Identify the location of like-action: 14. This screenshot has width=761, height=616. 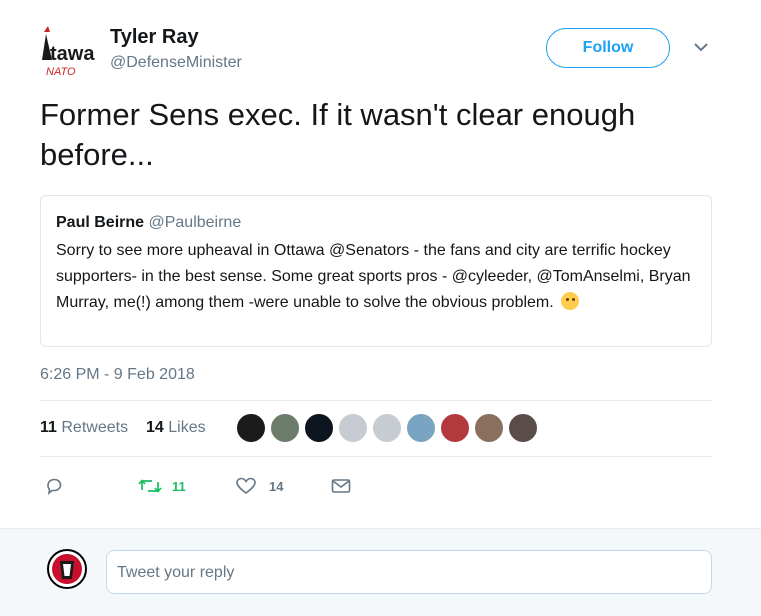
(259, 486).